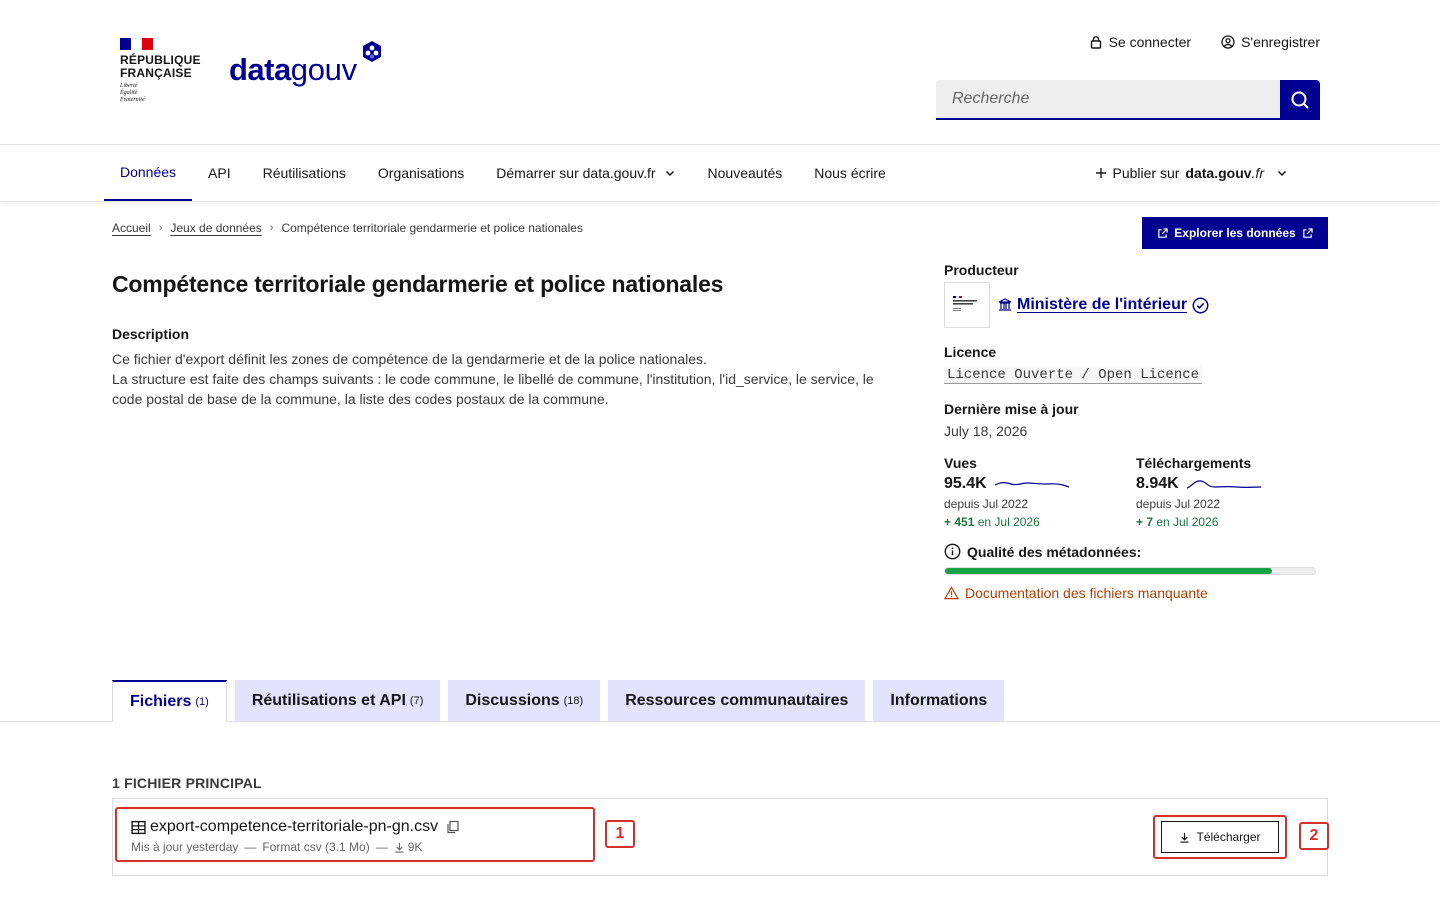  Describe the element at coordinates (1204, 42) in the screenshot. I see `header-tools: Se connecter S'enregistrer` at that location.